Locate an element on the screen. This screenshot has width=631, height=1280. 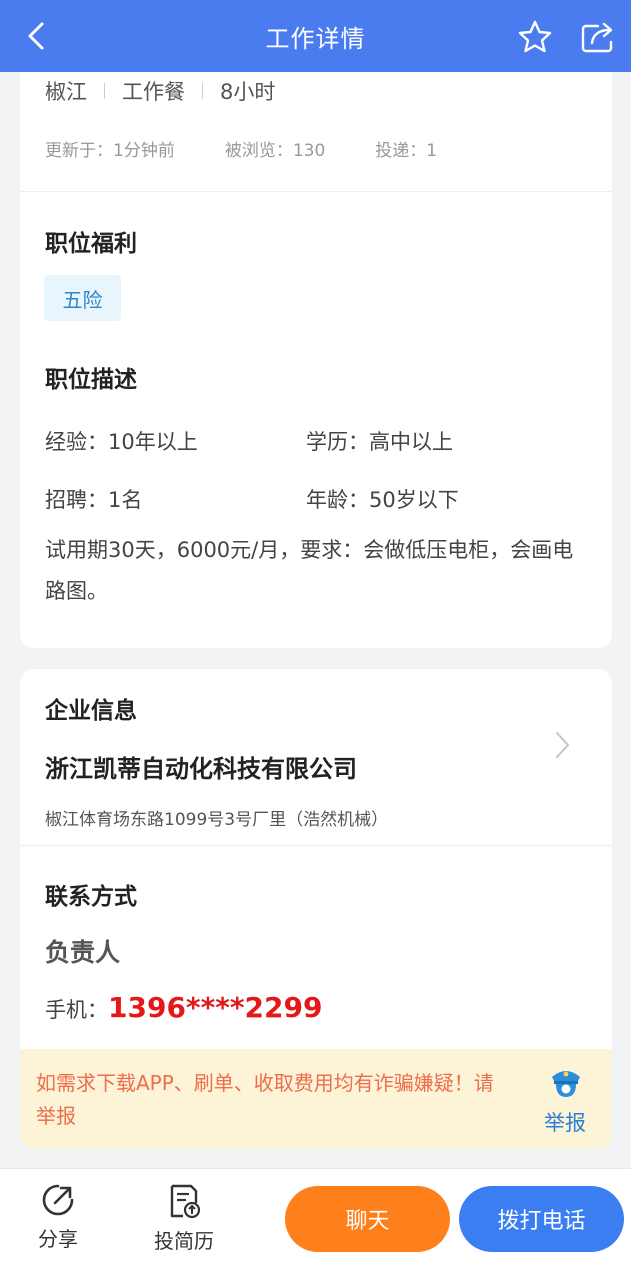
job-tag-location: 椒江 is located at coordinates (66, 92).